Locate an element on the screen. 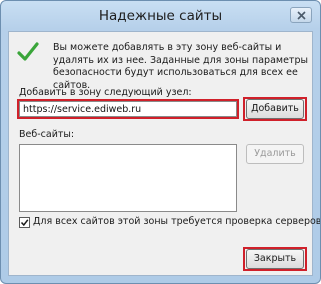 This screenshot has width=321, height=284. title-bar: Надежные сайты is located at coordinates (160, 16).